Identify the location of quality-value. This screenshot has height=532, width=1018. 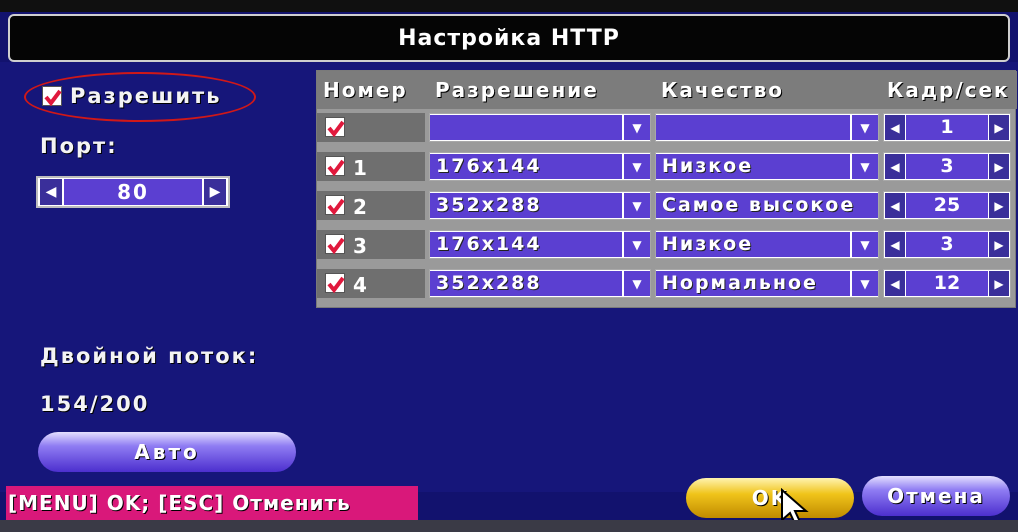
(753, 127).